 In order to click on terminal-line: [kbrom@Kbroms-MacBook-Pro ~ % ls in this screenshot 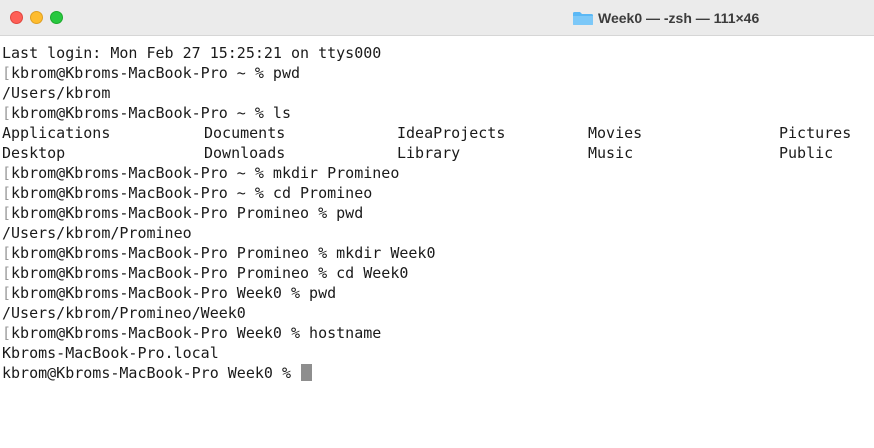, I will do `click(146, 113)`.